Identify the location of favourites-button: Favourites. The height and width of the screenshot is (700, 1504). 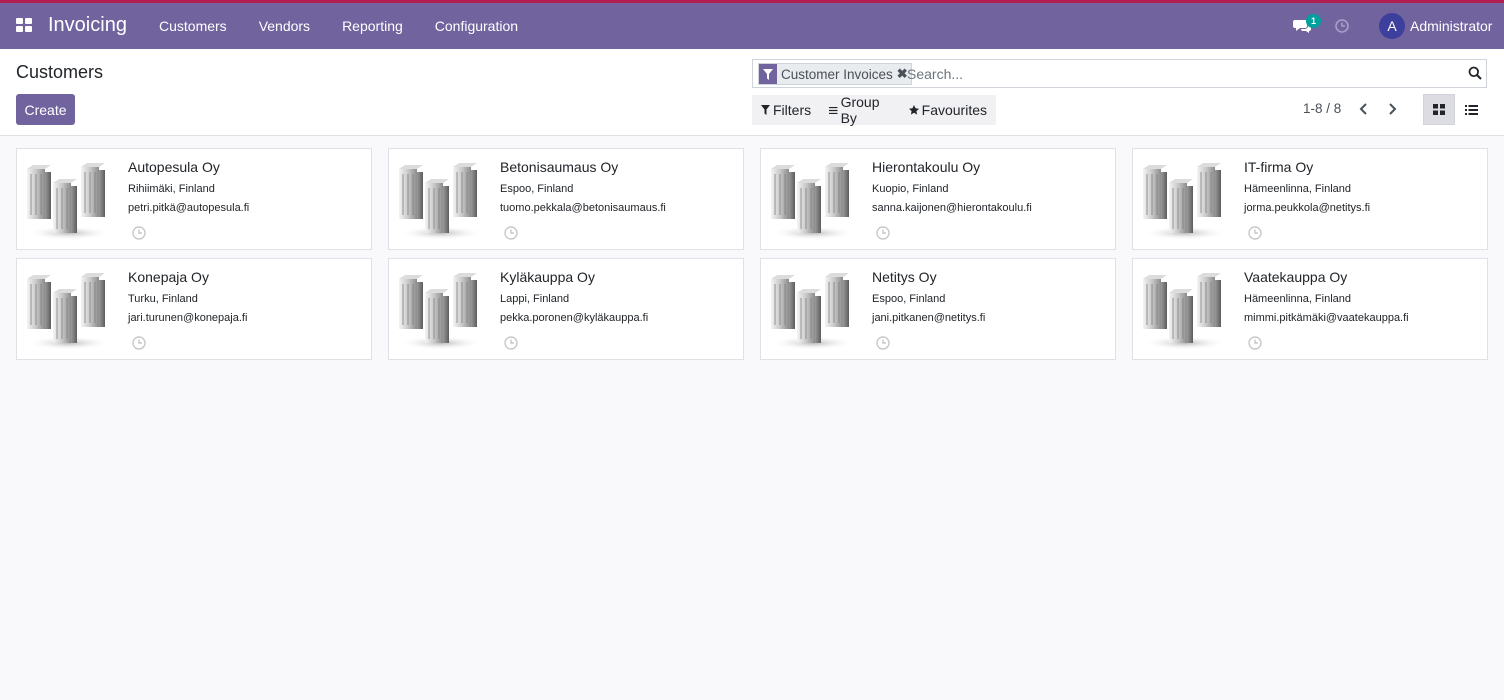
(948, 110).